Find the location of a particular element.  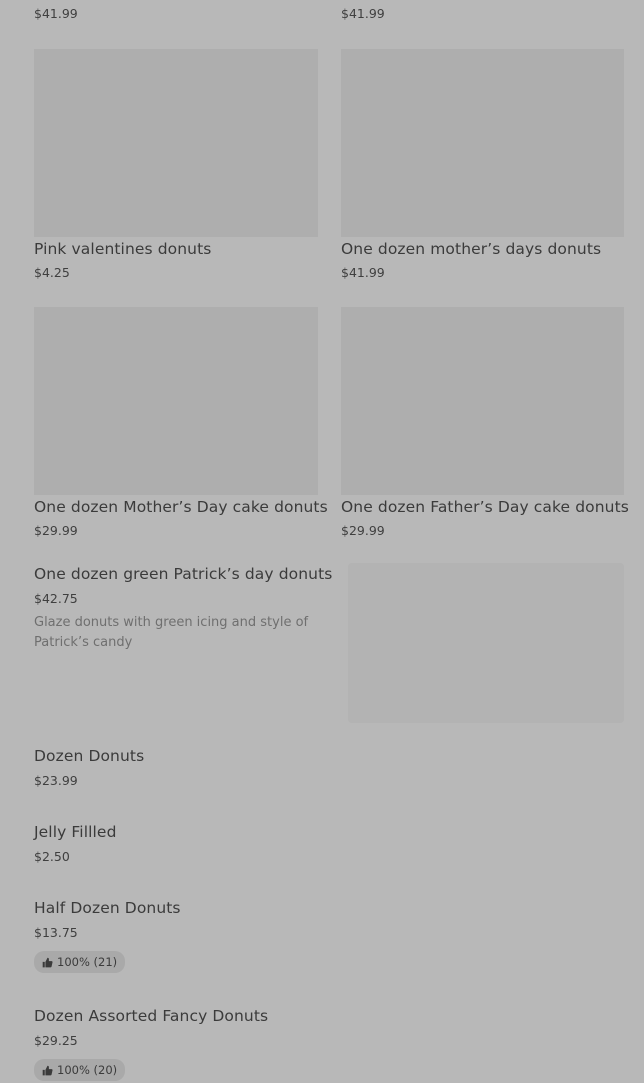

rating-text: 100% (20) is located at coordinates (87, 1070).